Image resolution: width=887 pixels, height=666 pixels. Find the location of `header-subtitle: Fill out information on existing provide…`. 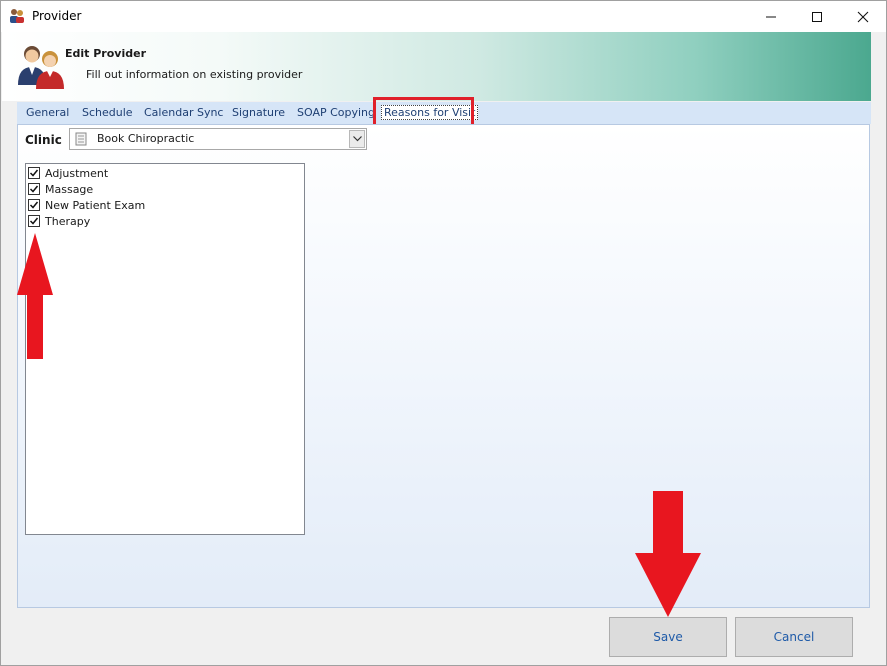

header-subtitle: Fill out information on existing provide… is located at coordinates (194, 74).